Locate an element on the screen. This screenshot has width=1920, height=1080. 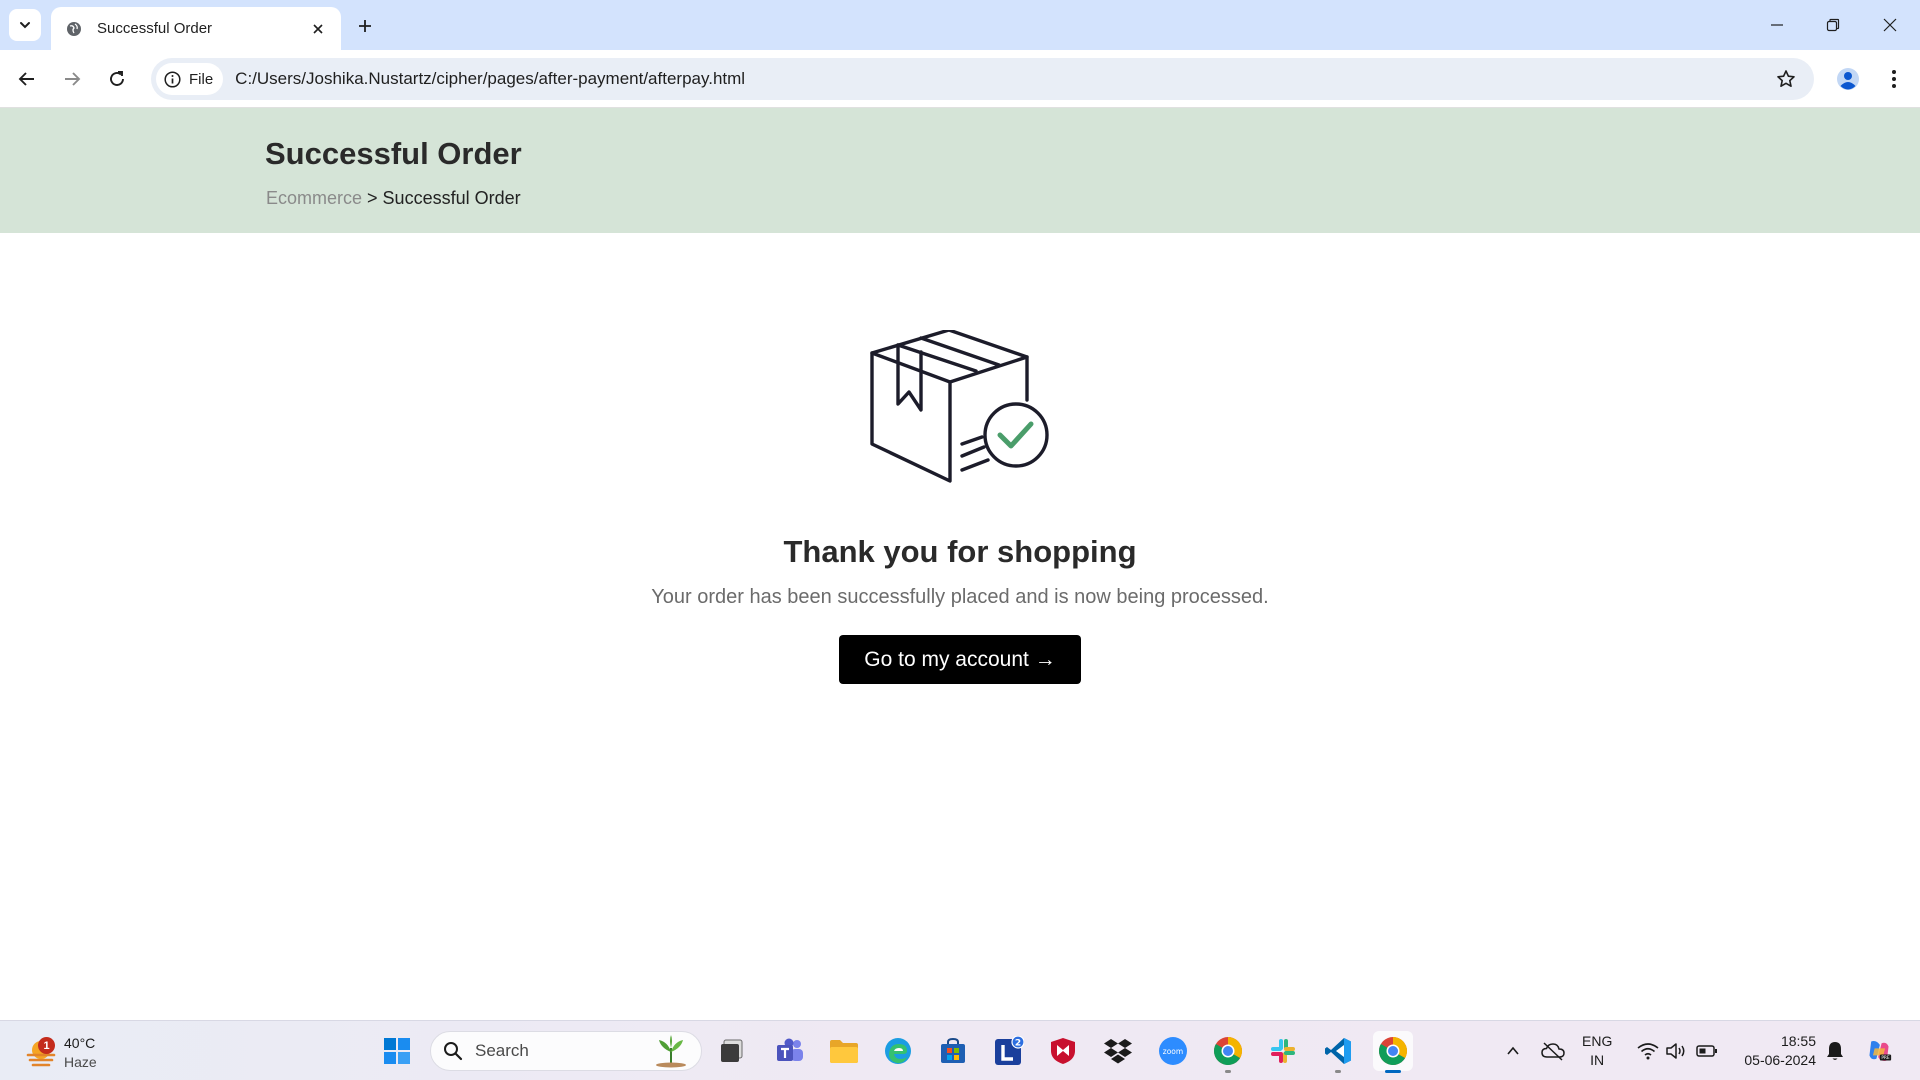
breadcrumb: Ecommerce > Successful Order is located at coordinates (393, 198).